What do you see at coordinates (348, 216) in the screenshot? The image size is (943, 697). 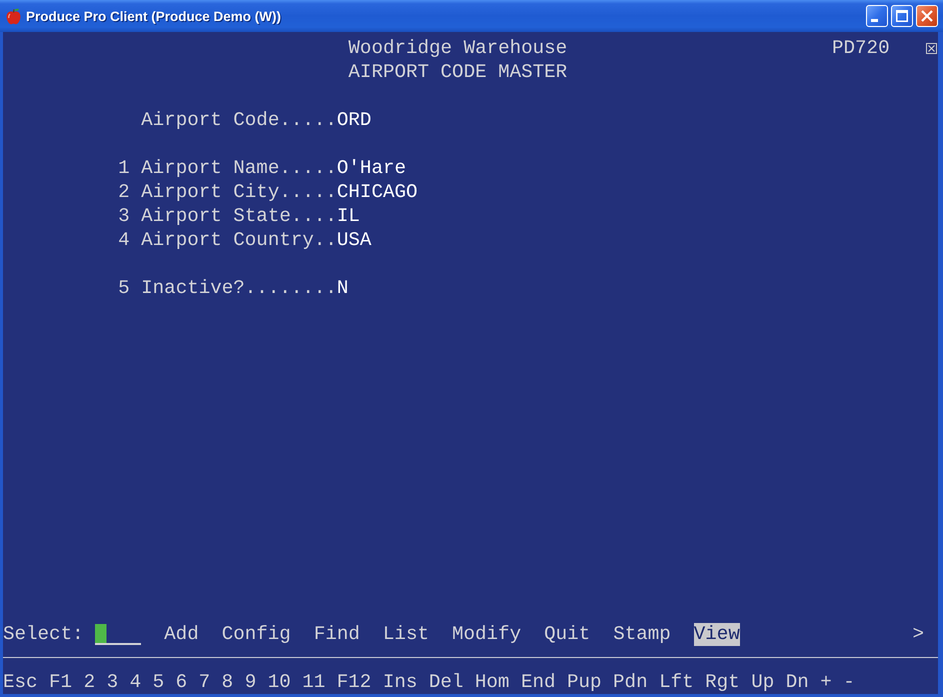 I see `field-value: IL` at bounding box center [348, 216].